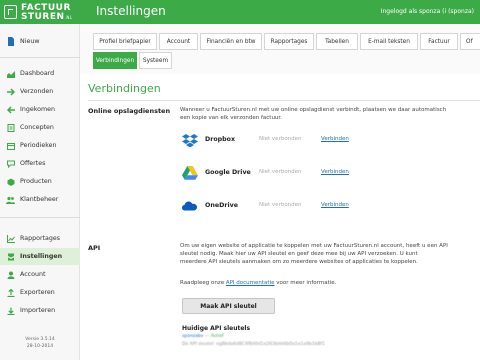 This screenshot has width=480, height=360. What do you see at coordinates (37, 91) in the screenshot?
I see `sidebar-item-label: Verzonden` at bounding box center [37, 91].